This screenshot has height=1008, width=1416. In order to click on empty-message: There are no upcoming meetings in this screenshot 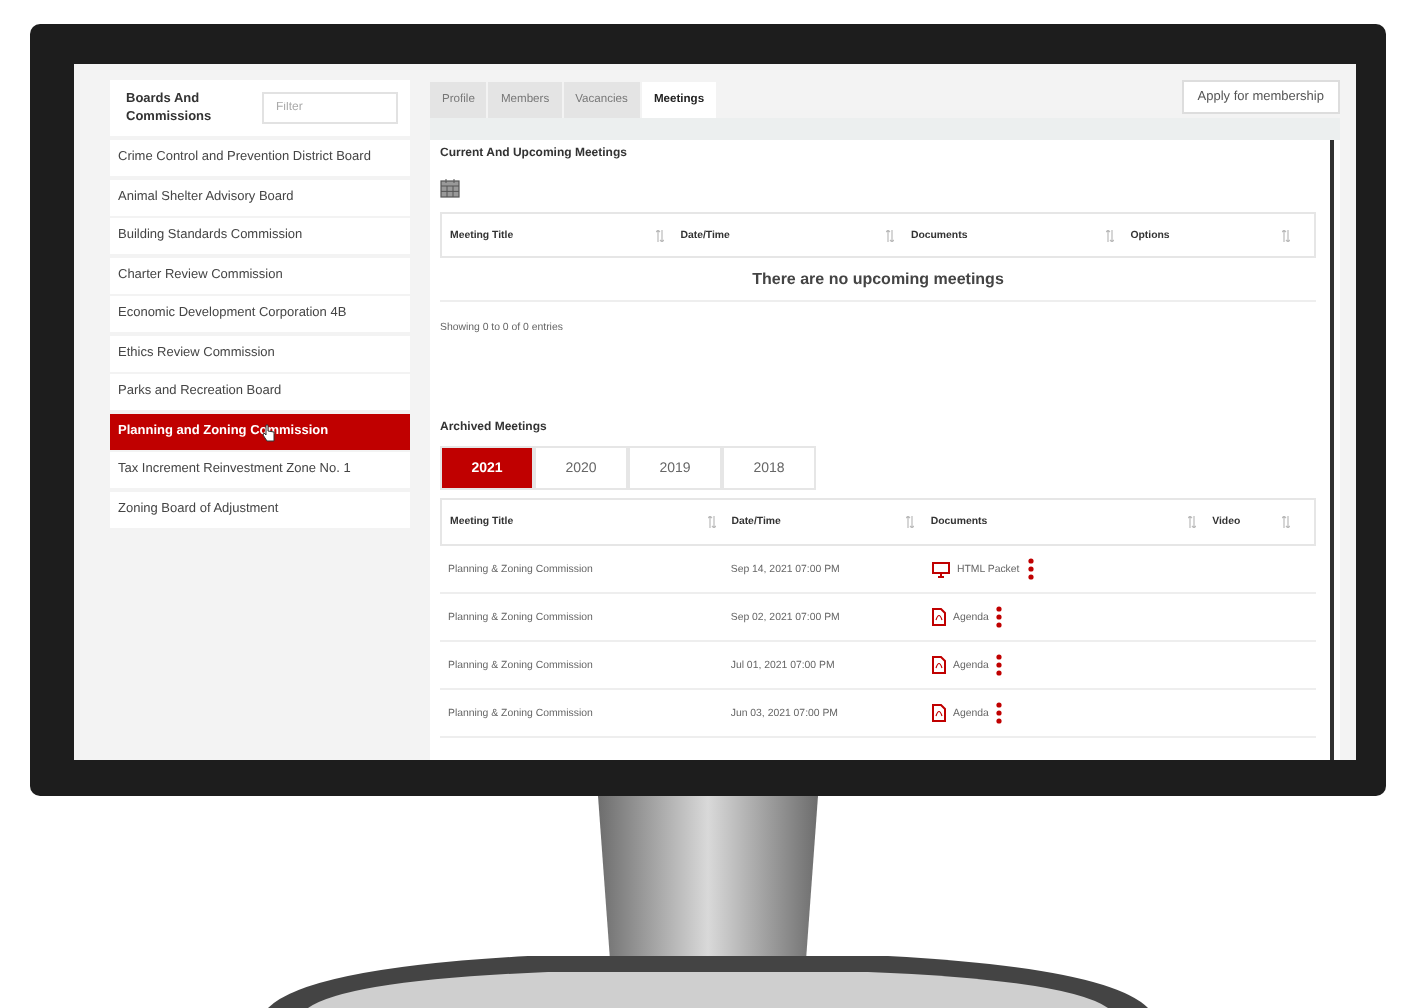, I will do `click(878, 280)`.